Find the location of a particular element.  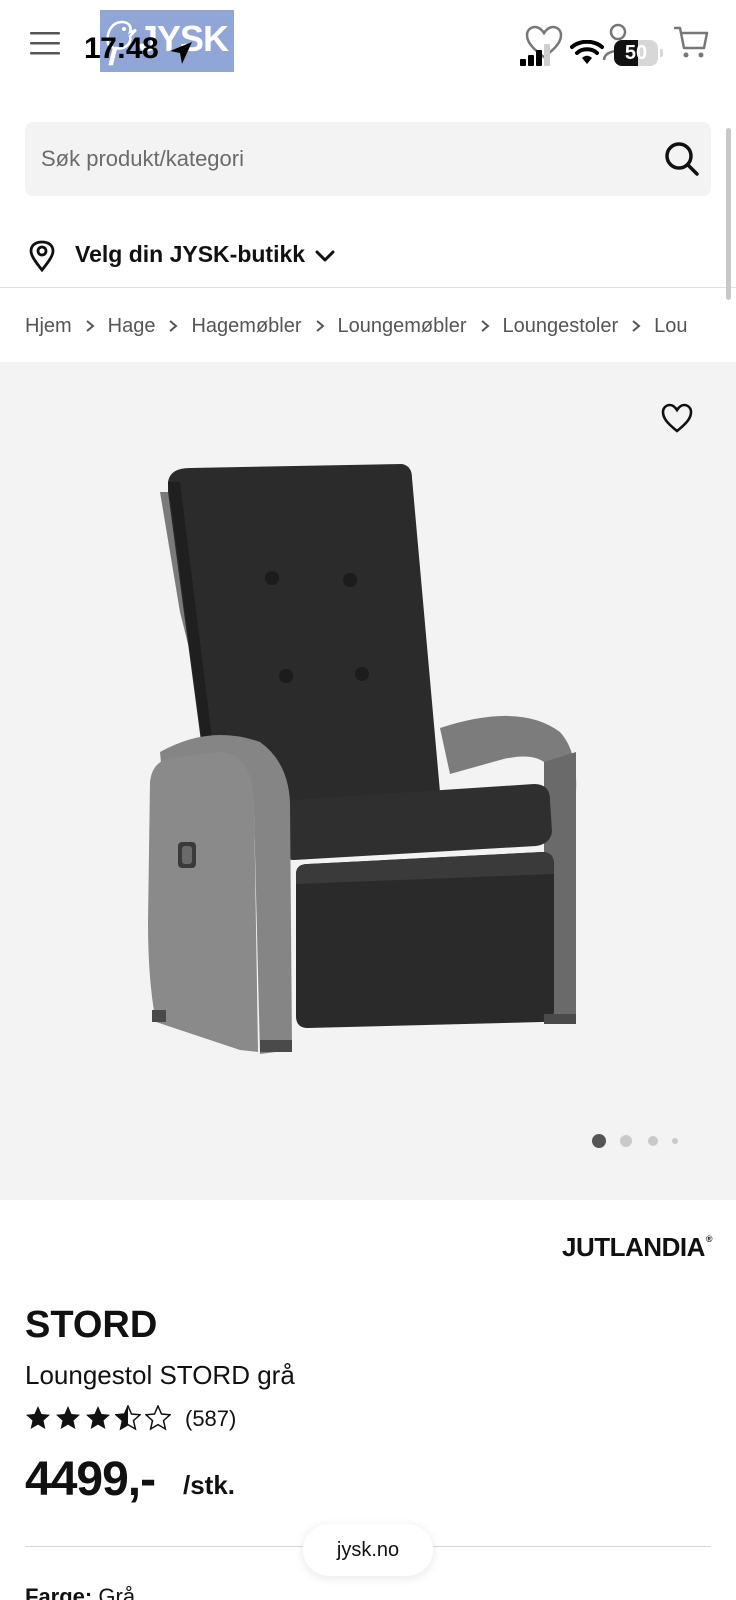

brand-name: JUTLANDIA is located at coordinates (633, 1247).